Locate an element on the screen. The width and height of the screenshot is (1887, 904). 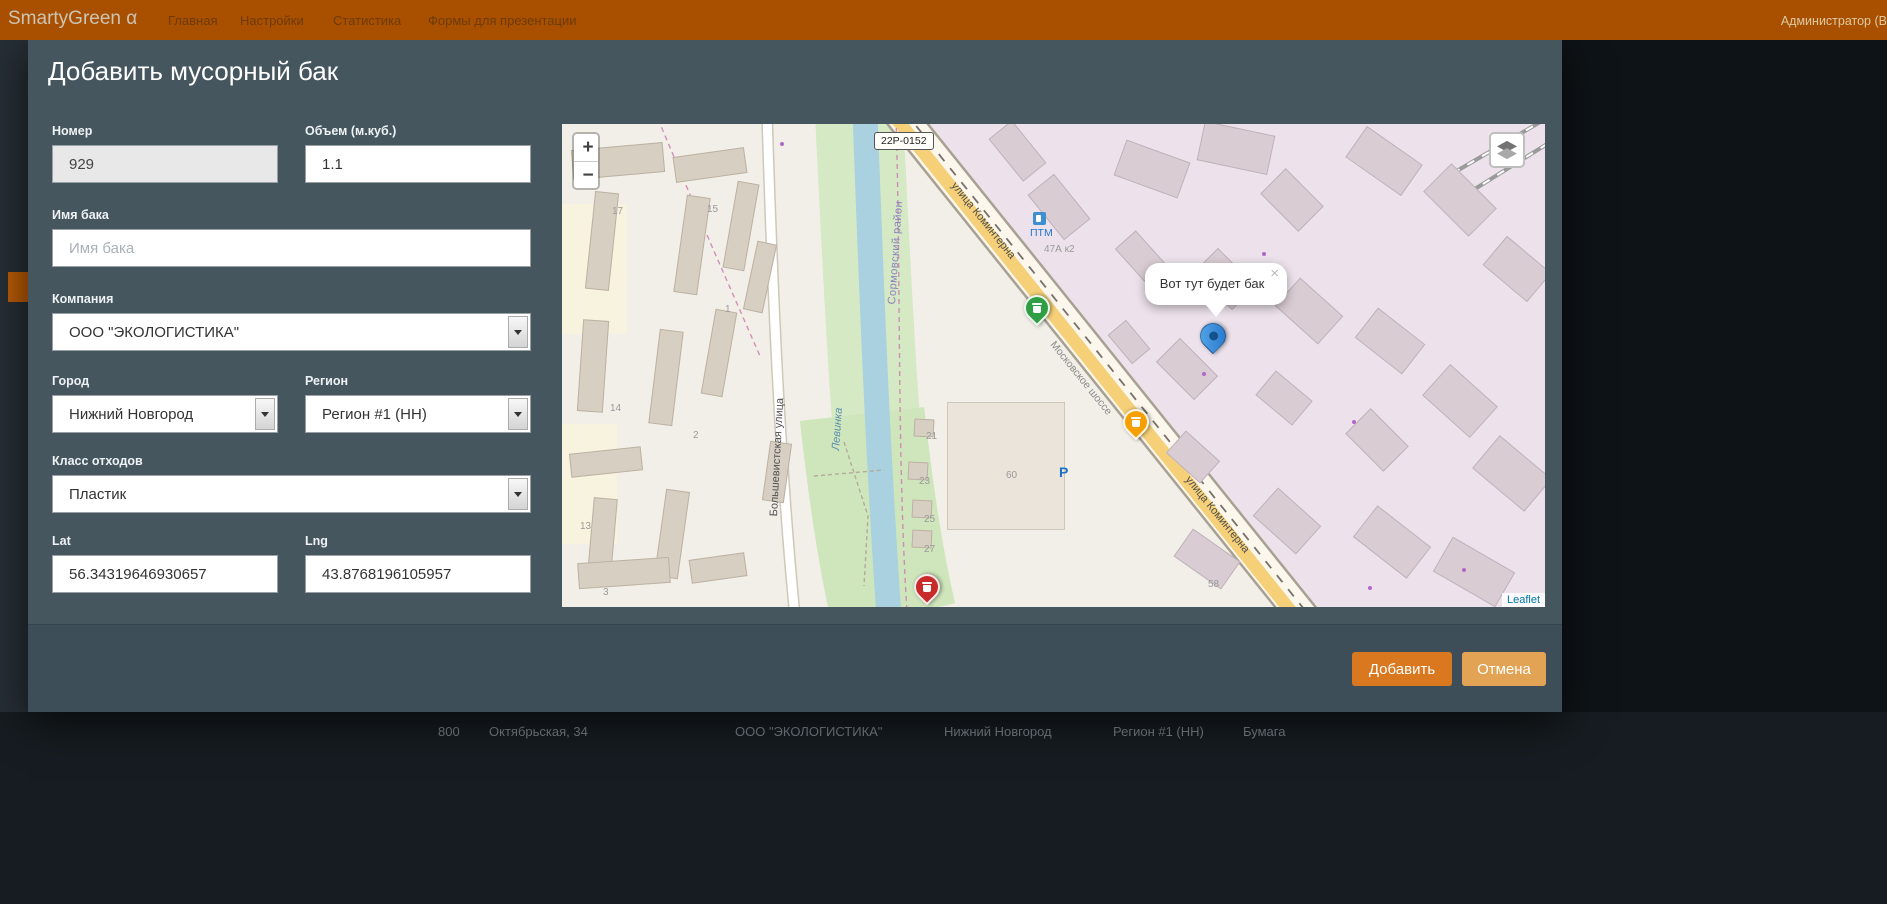
popup-close-icon: × is located at coordinates (1274, 273).